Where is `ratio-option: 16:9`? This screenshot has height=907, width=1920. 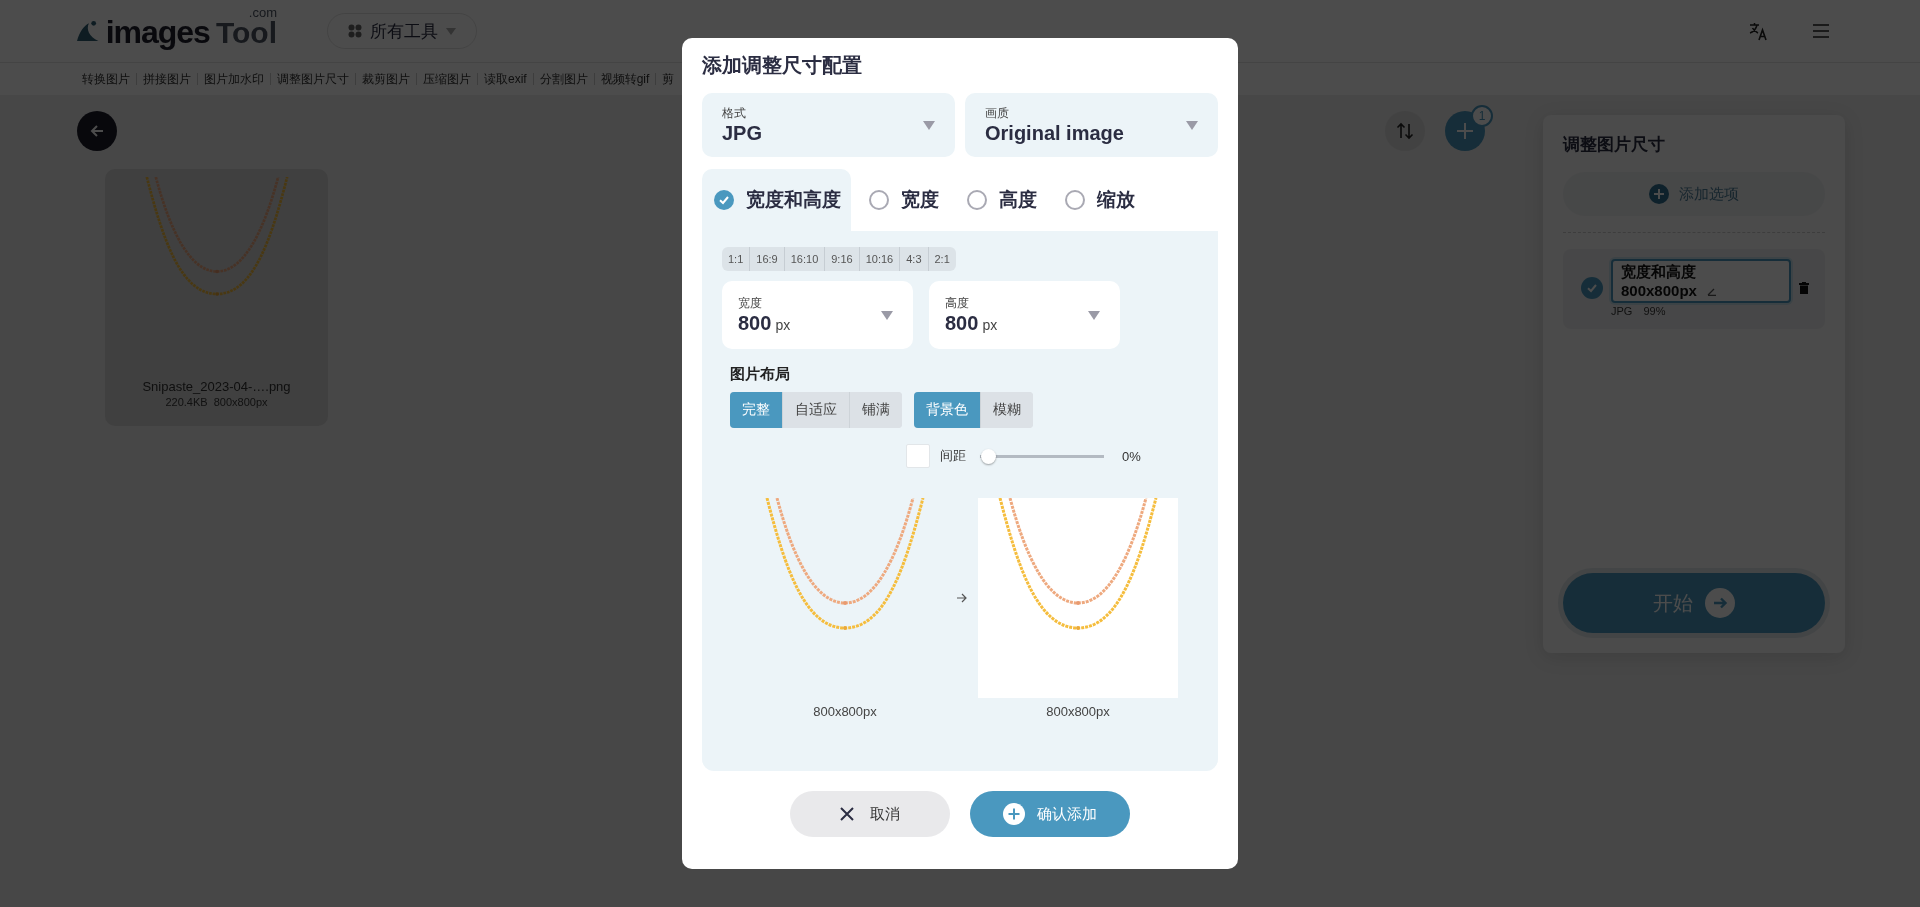 ratio-option: 16:9 is located at coordinates (766, 259).